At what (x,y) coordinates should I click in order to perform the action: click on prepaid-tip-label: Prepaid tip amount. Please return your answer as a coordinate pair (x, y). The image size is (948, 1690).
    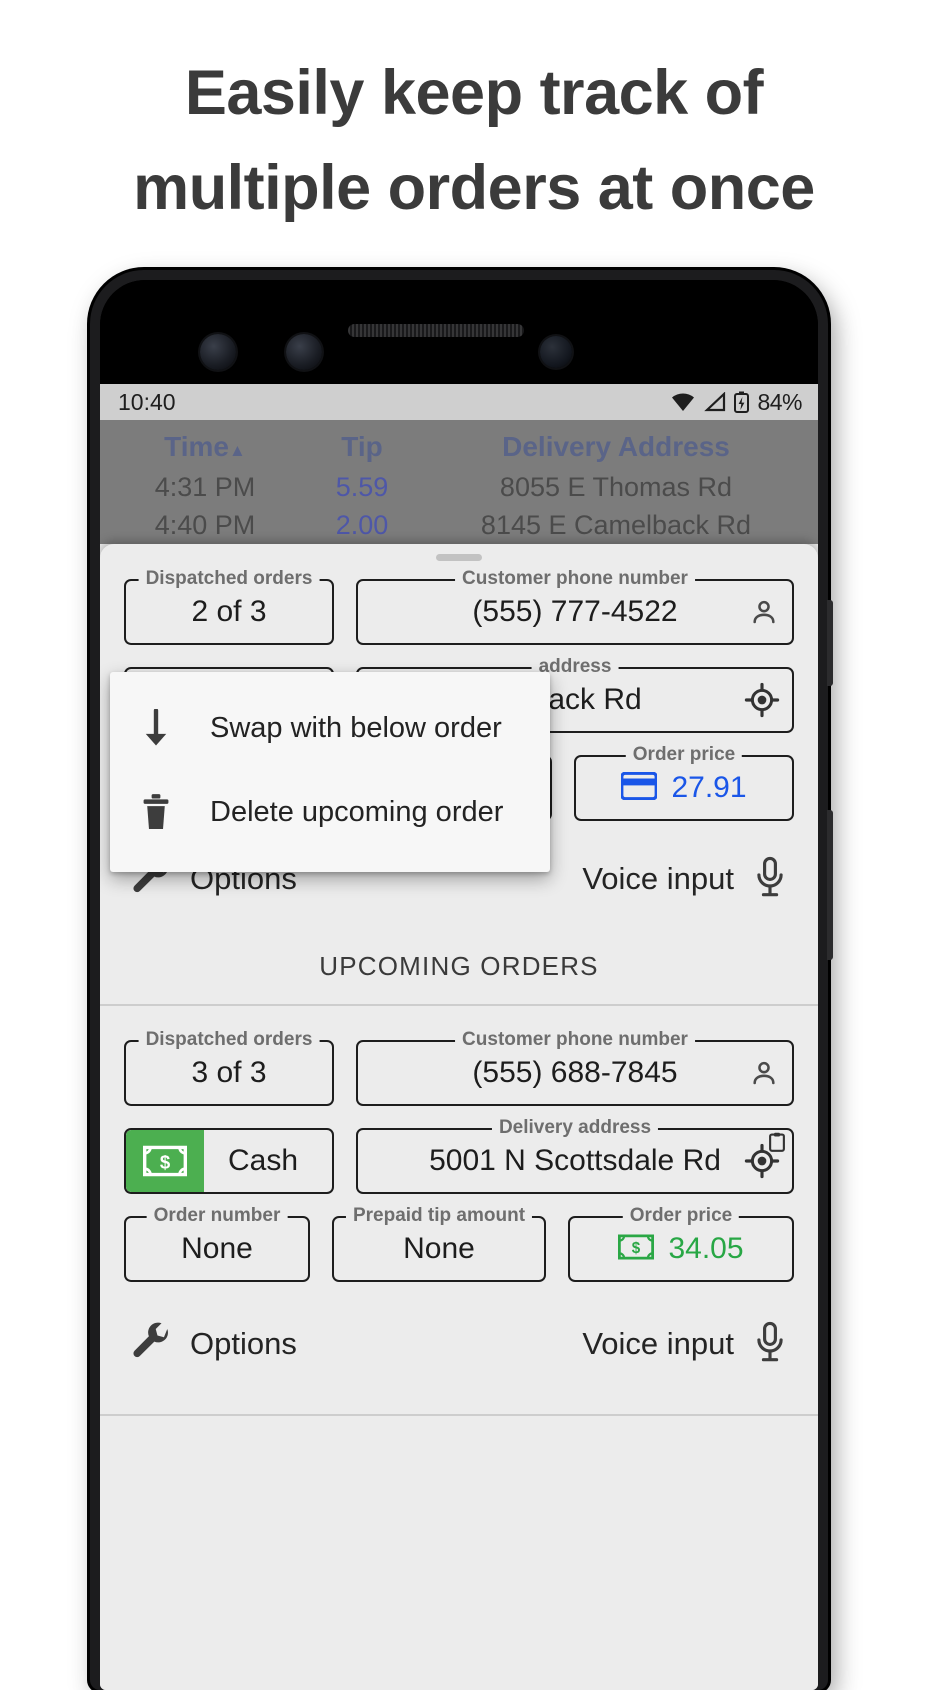
    Looking at the image, I should click on (439, 1216).